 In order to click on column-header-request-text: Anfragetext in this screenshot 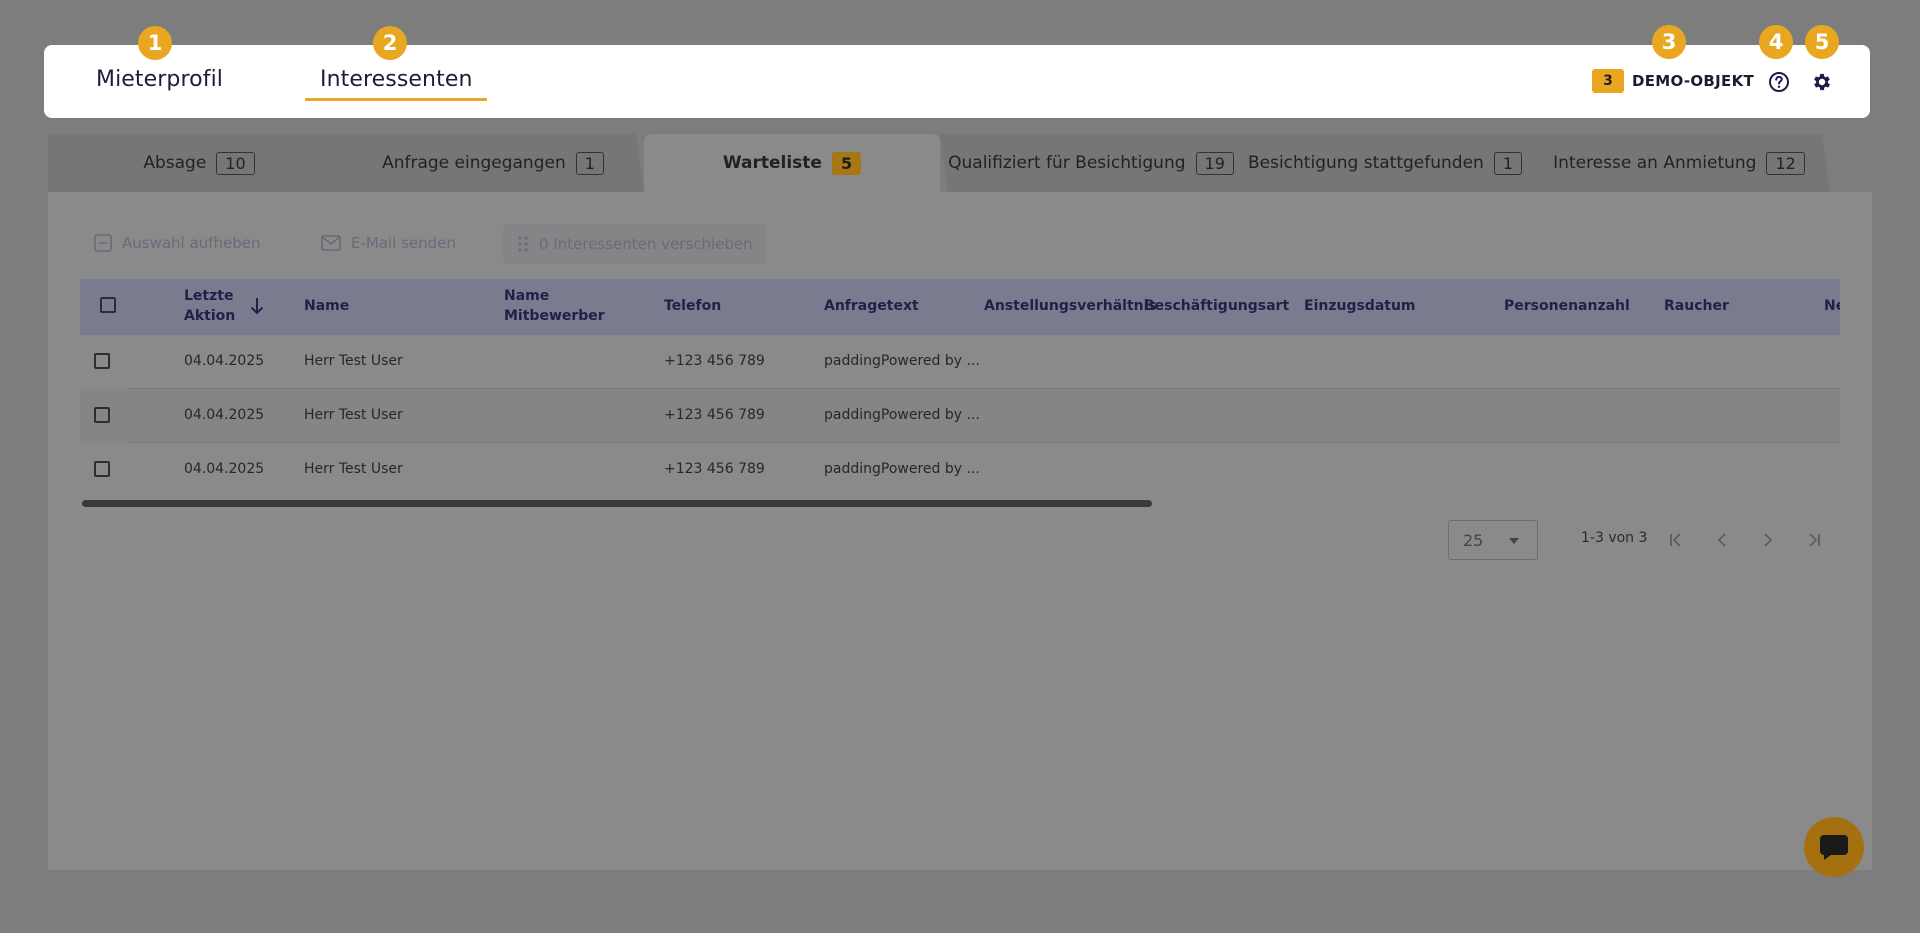, I will do `click(871, 306)`.